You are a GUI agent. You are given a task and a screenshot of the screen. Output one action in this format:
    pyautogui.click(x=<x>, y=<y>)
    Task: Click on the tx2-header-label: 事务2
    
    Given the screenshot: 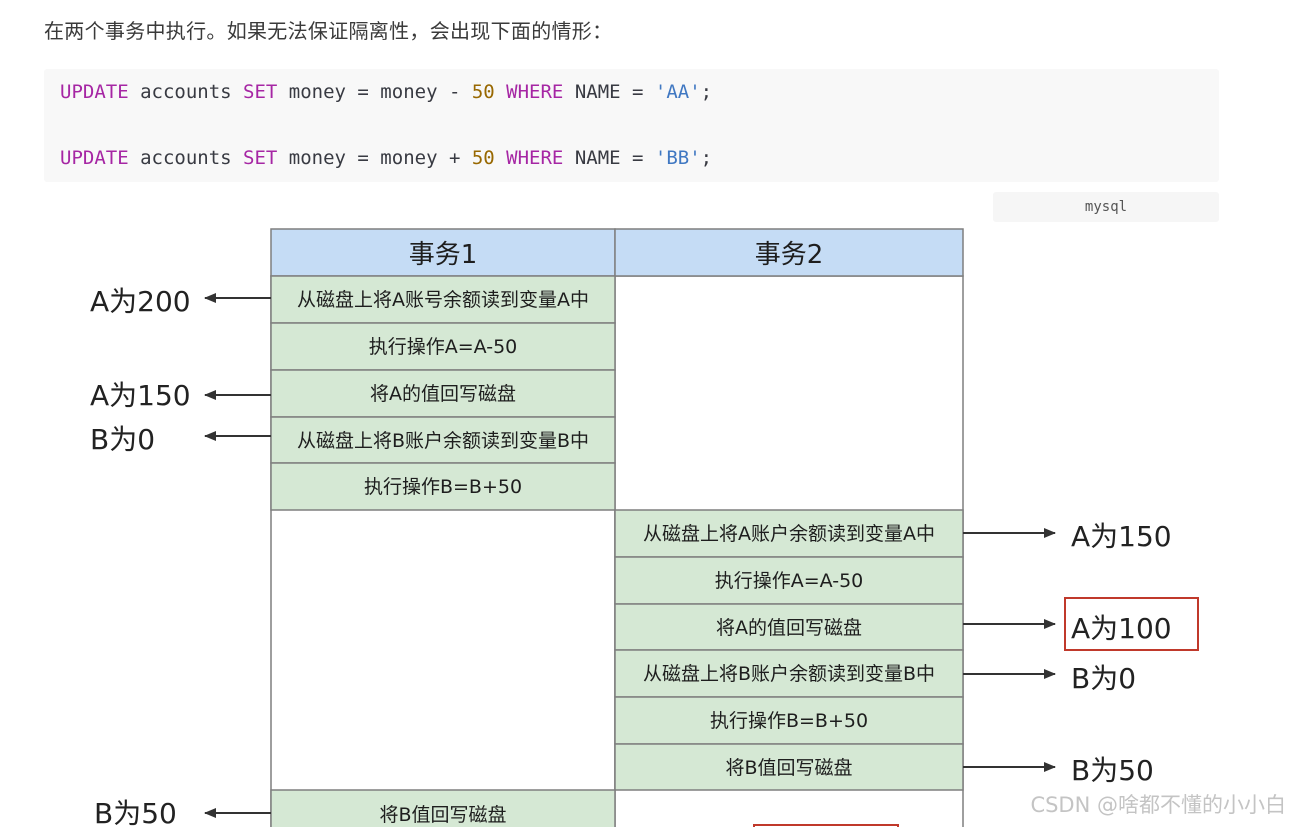 What is the action you would take?
    pyautogui.click(x=789, y=255)
    